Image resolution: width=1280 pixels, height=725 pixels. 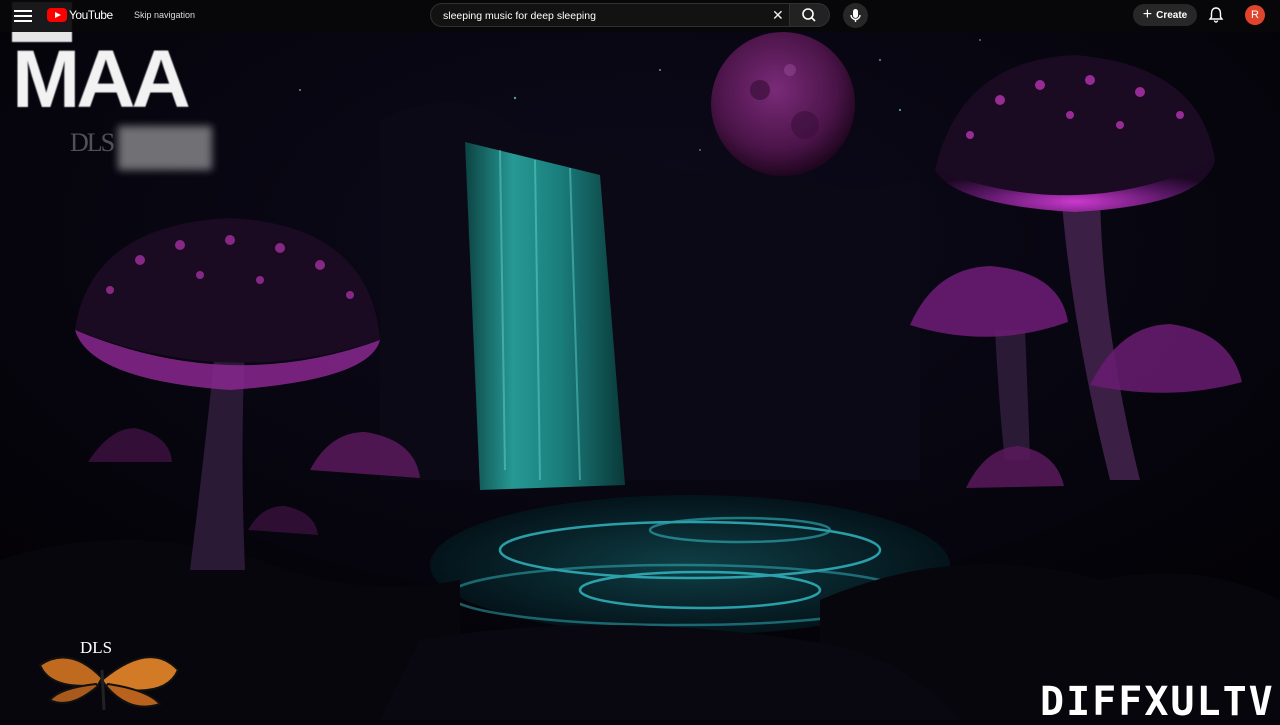 I want to click on create-button: + Create, so click(x=1165, y=15).